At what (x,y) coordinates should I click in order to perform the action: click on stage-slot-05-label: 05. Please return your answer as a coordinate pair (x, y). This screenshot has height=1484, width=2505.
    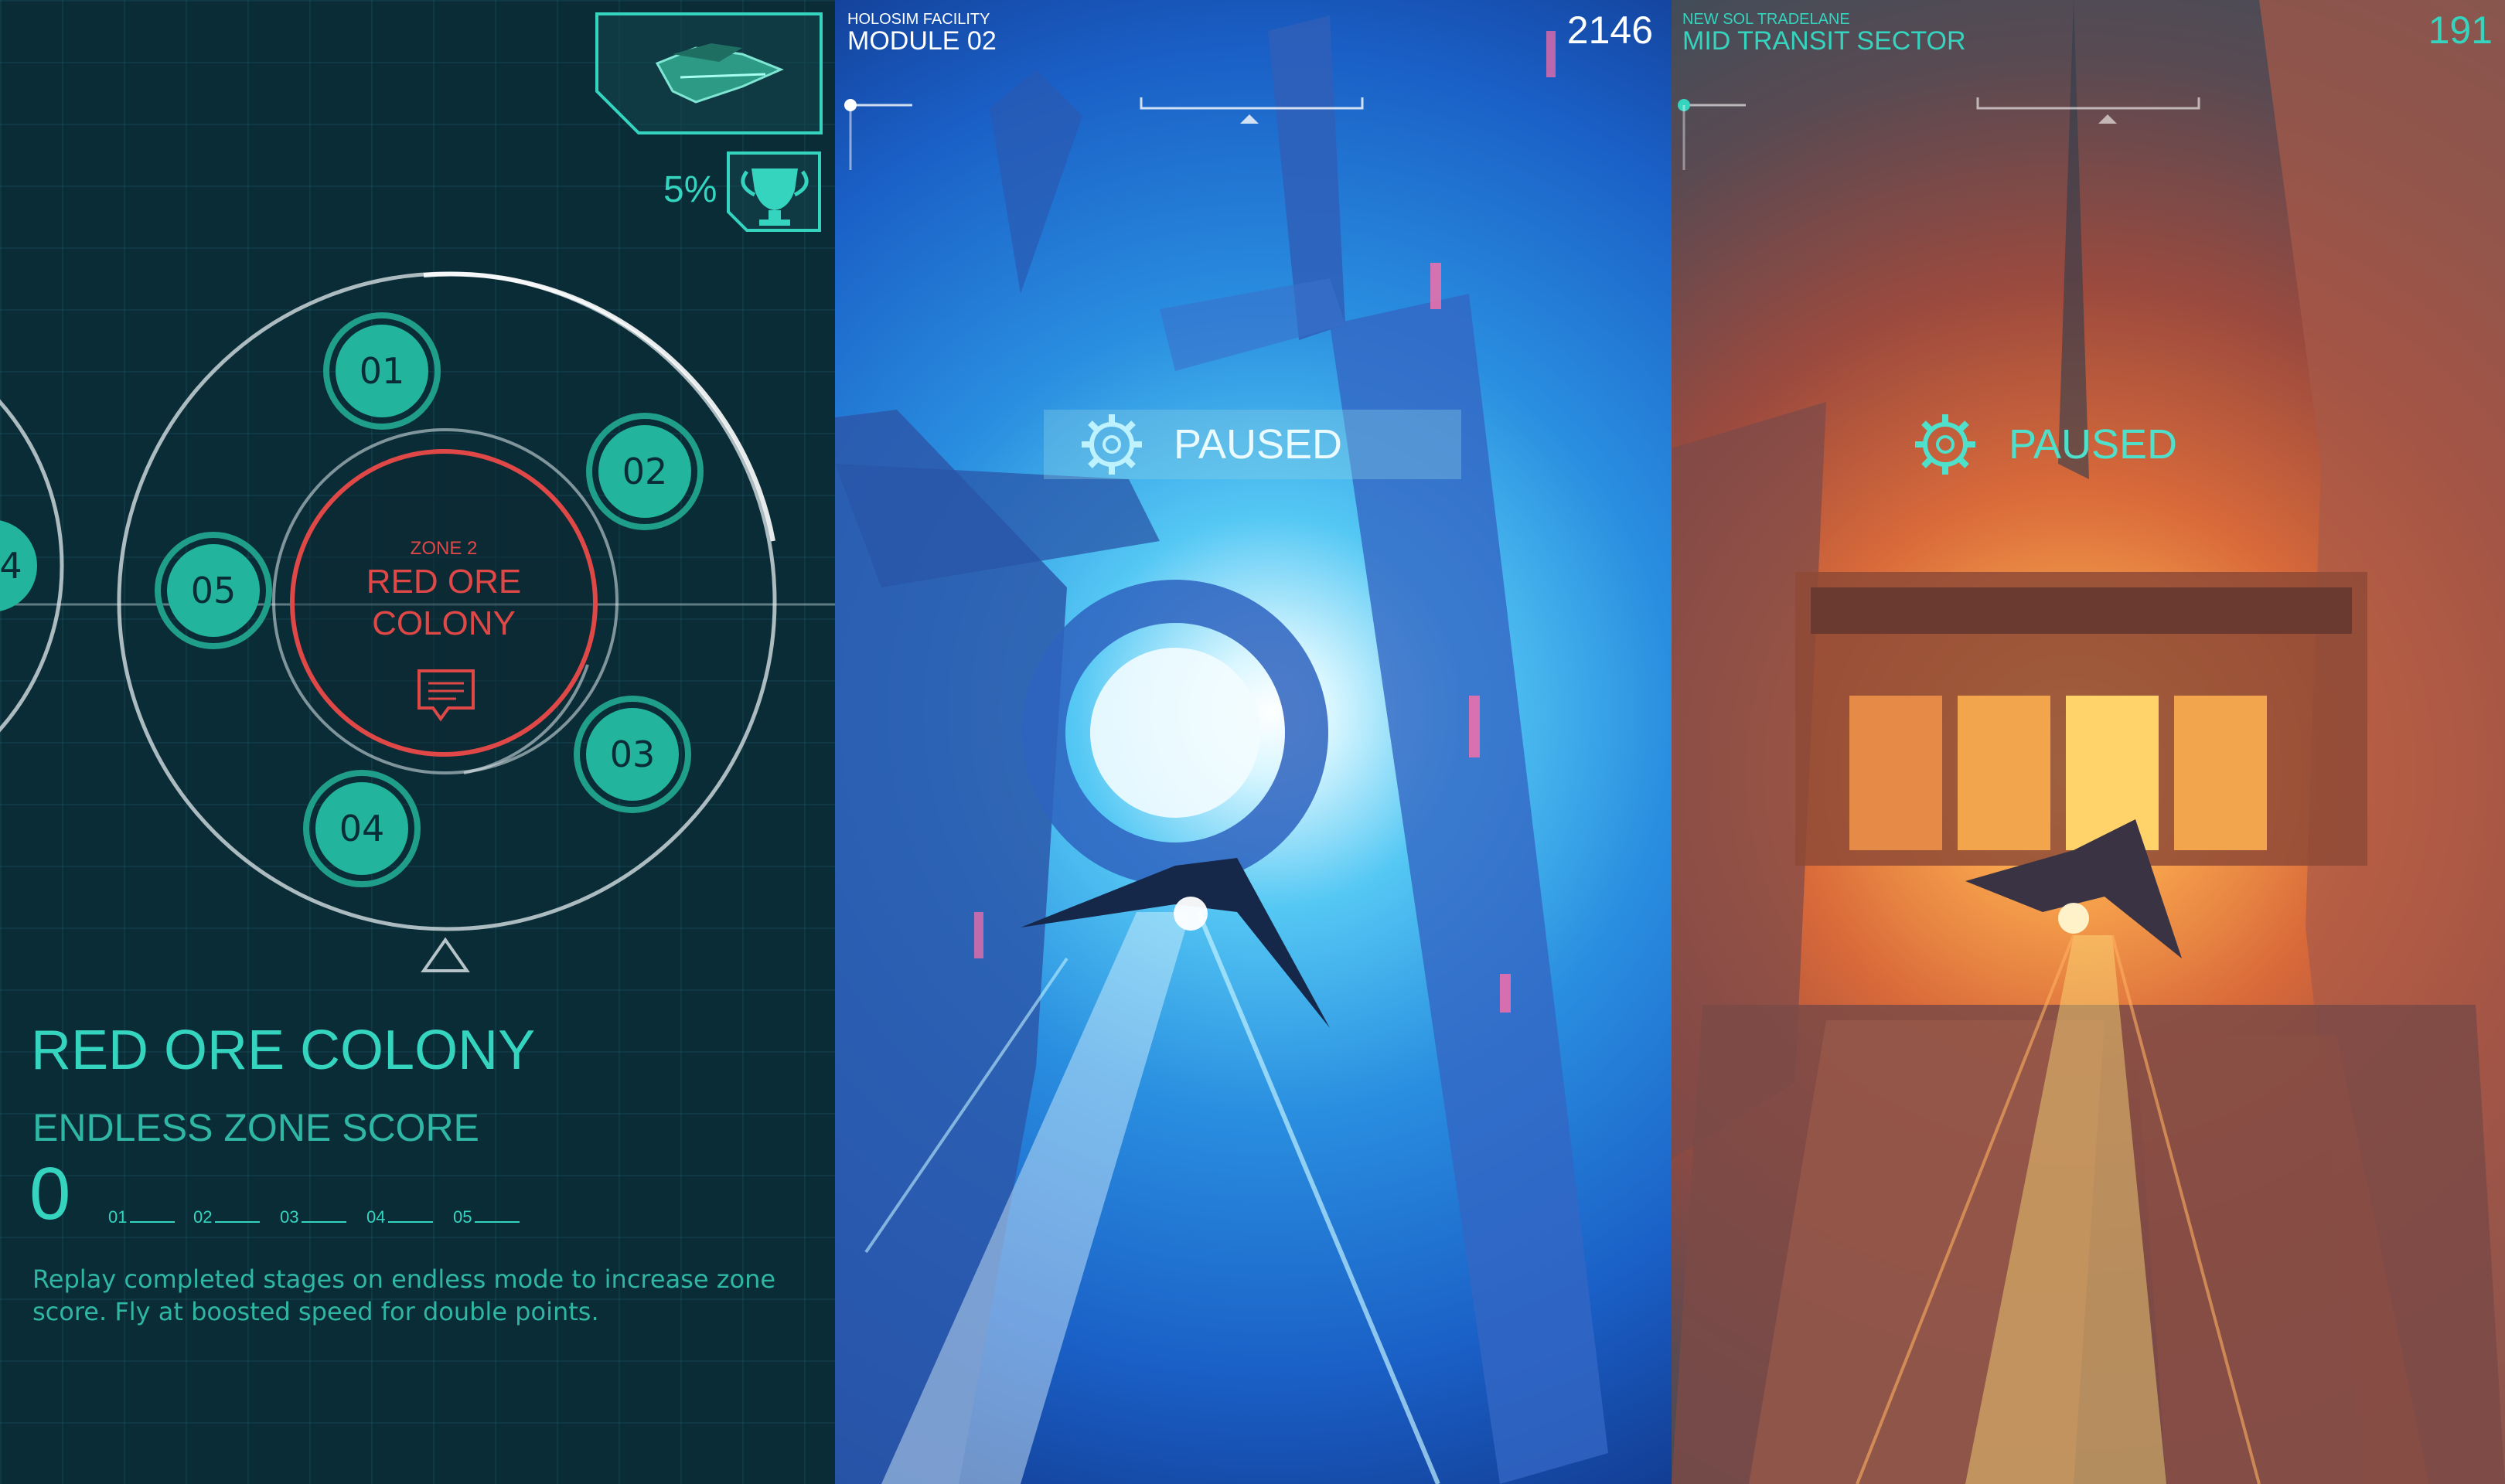
    Looking at the image, I should click on (462, 1217).